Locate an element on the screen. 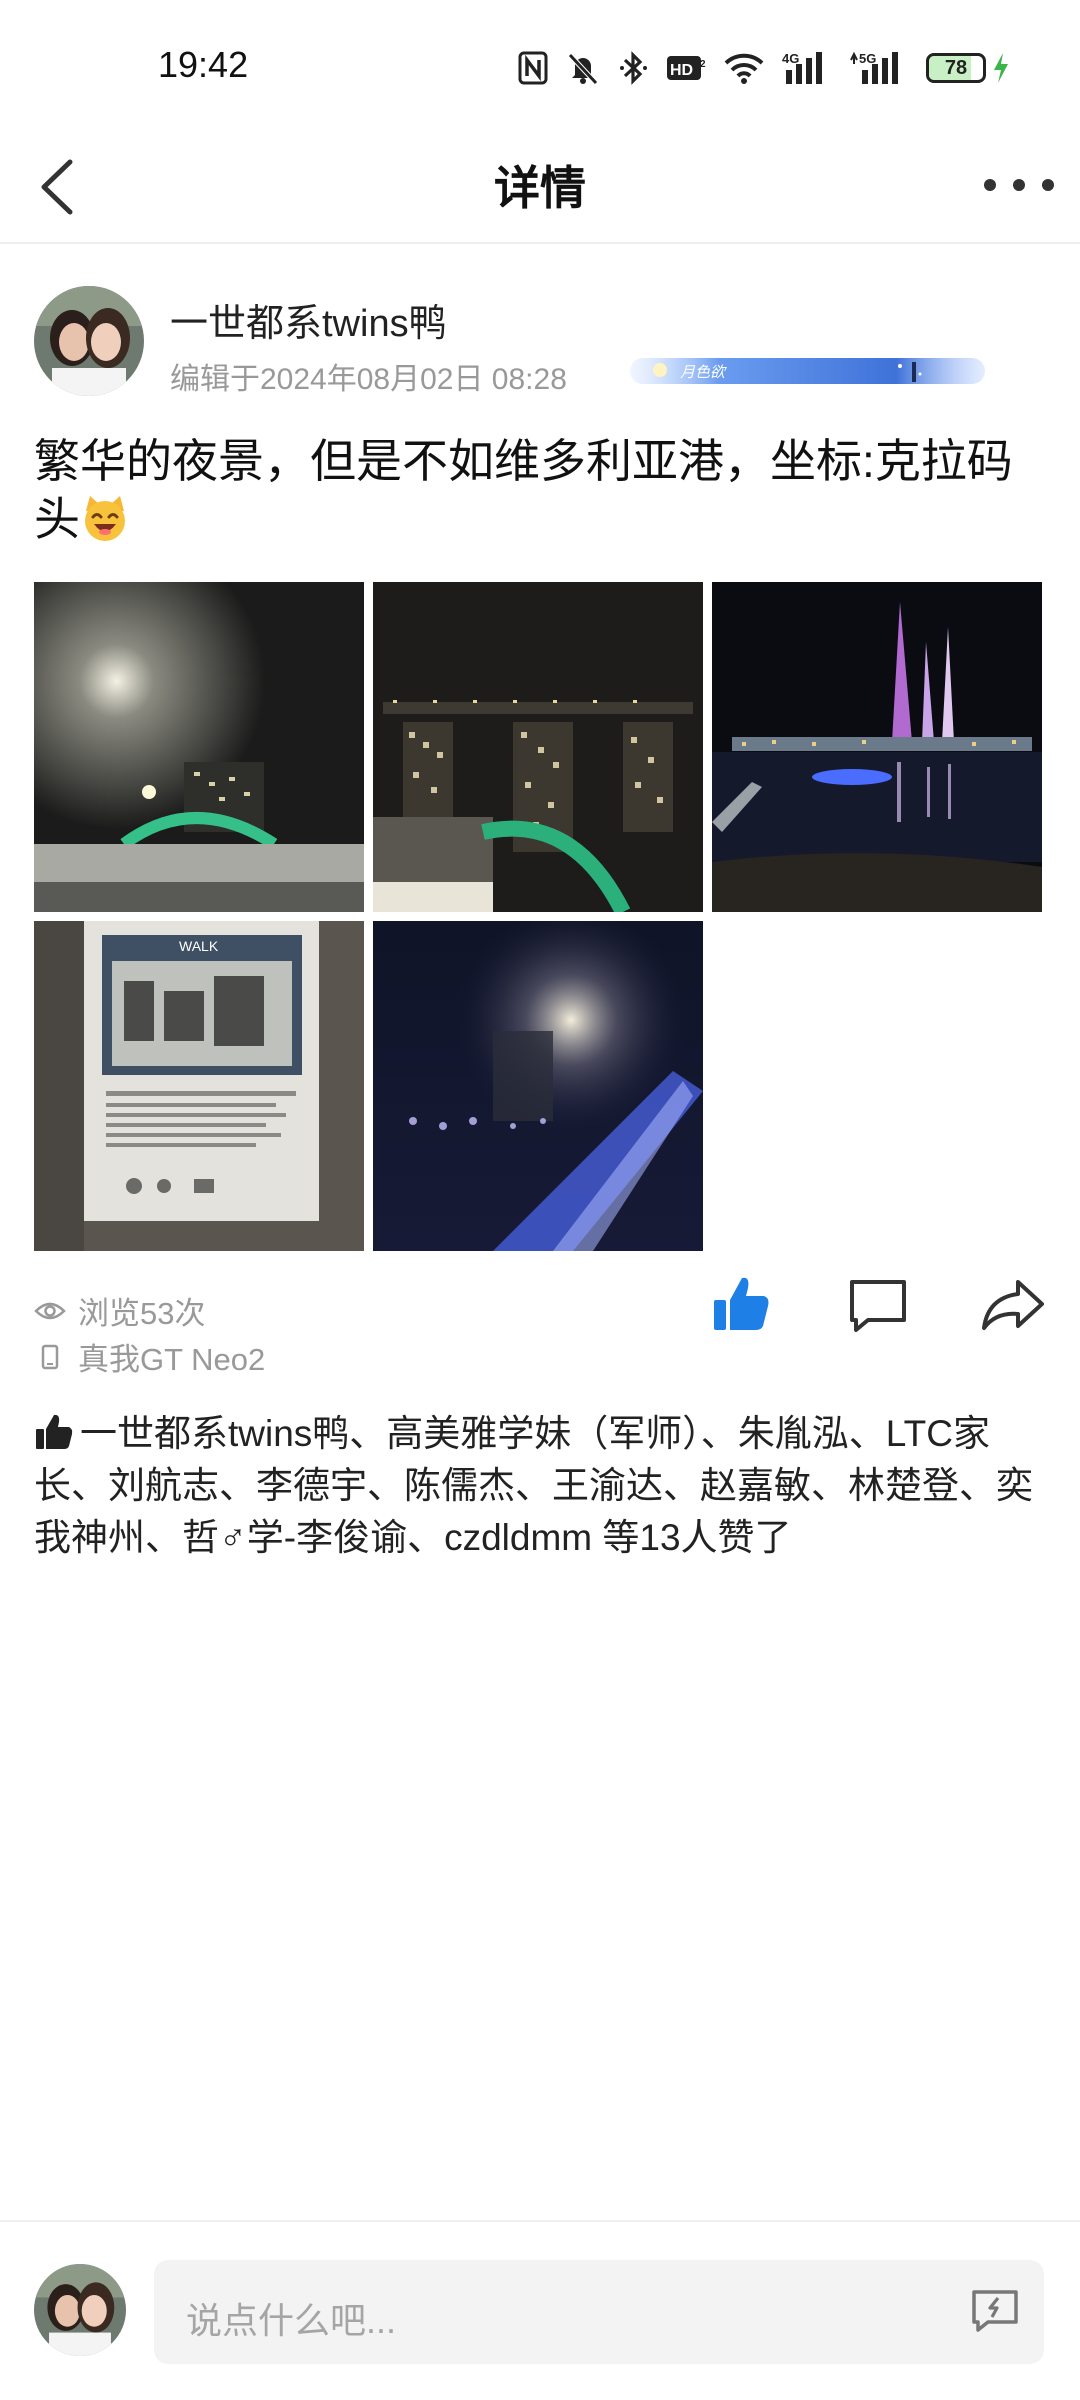 This screenshot has width=1080, height=2400. page-title: 详情 is located at coordinates (540, 188).